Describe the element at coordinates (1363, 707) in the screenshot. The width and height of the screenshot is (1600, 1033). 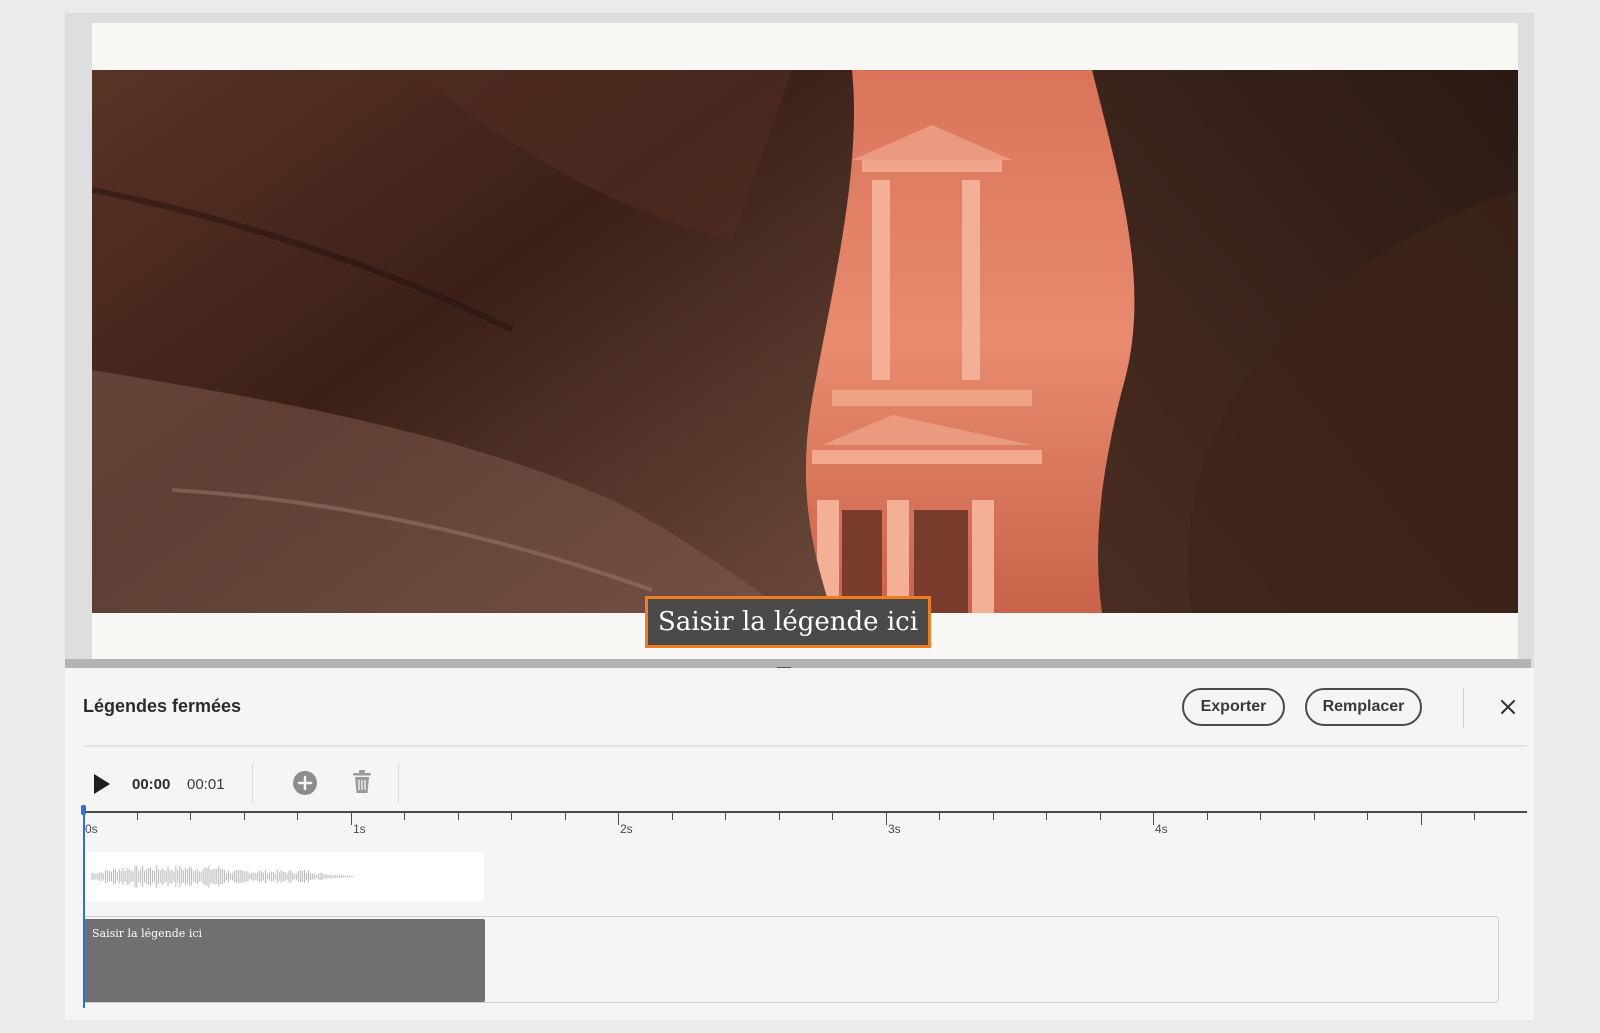
I see `replace-button: Remplacer` at that location.